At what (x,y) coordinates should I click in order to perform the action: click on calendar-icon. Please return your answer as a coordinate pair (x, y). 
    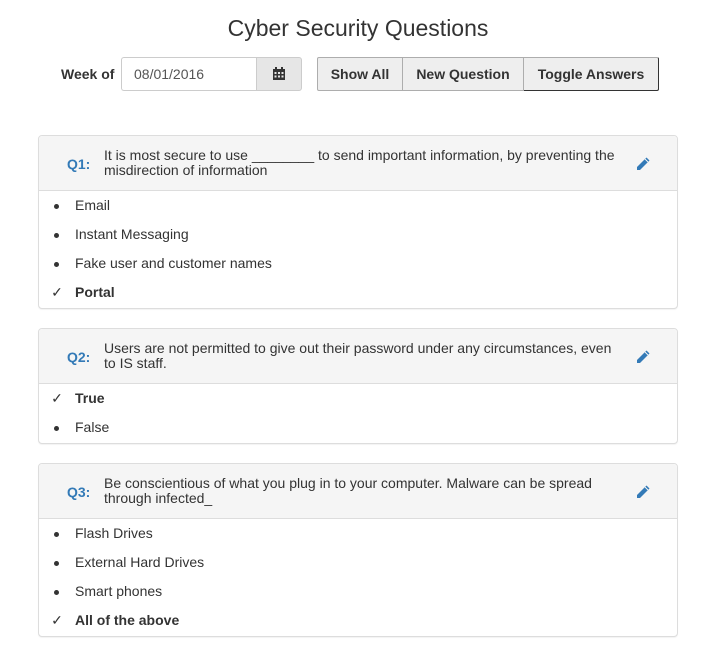
    Looking at the image, I should click on (279, 73).